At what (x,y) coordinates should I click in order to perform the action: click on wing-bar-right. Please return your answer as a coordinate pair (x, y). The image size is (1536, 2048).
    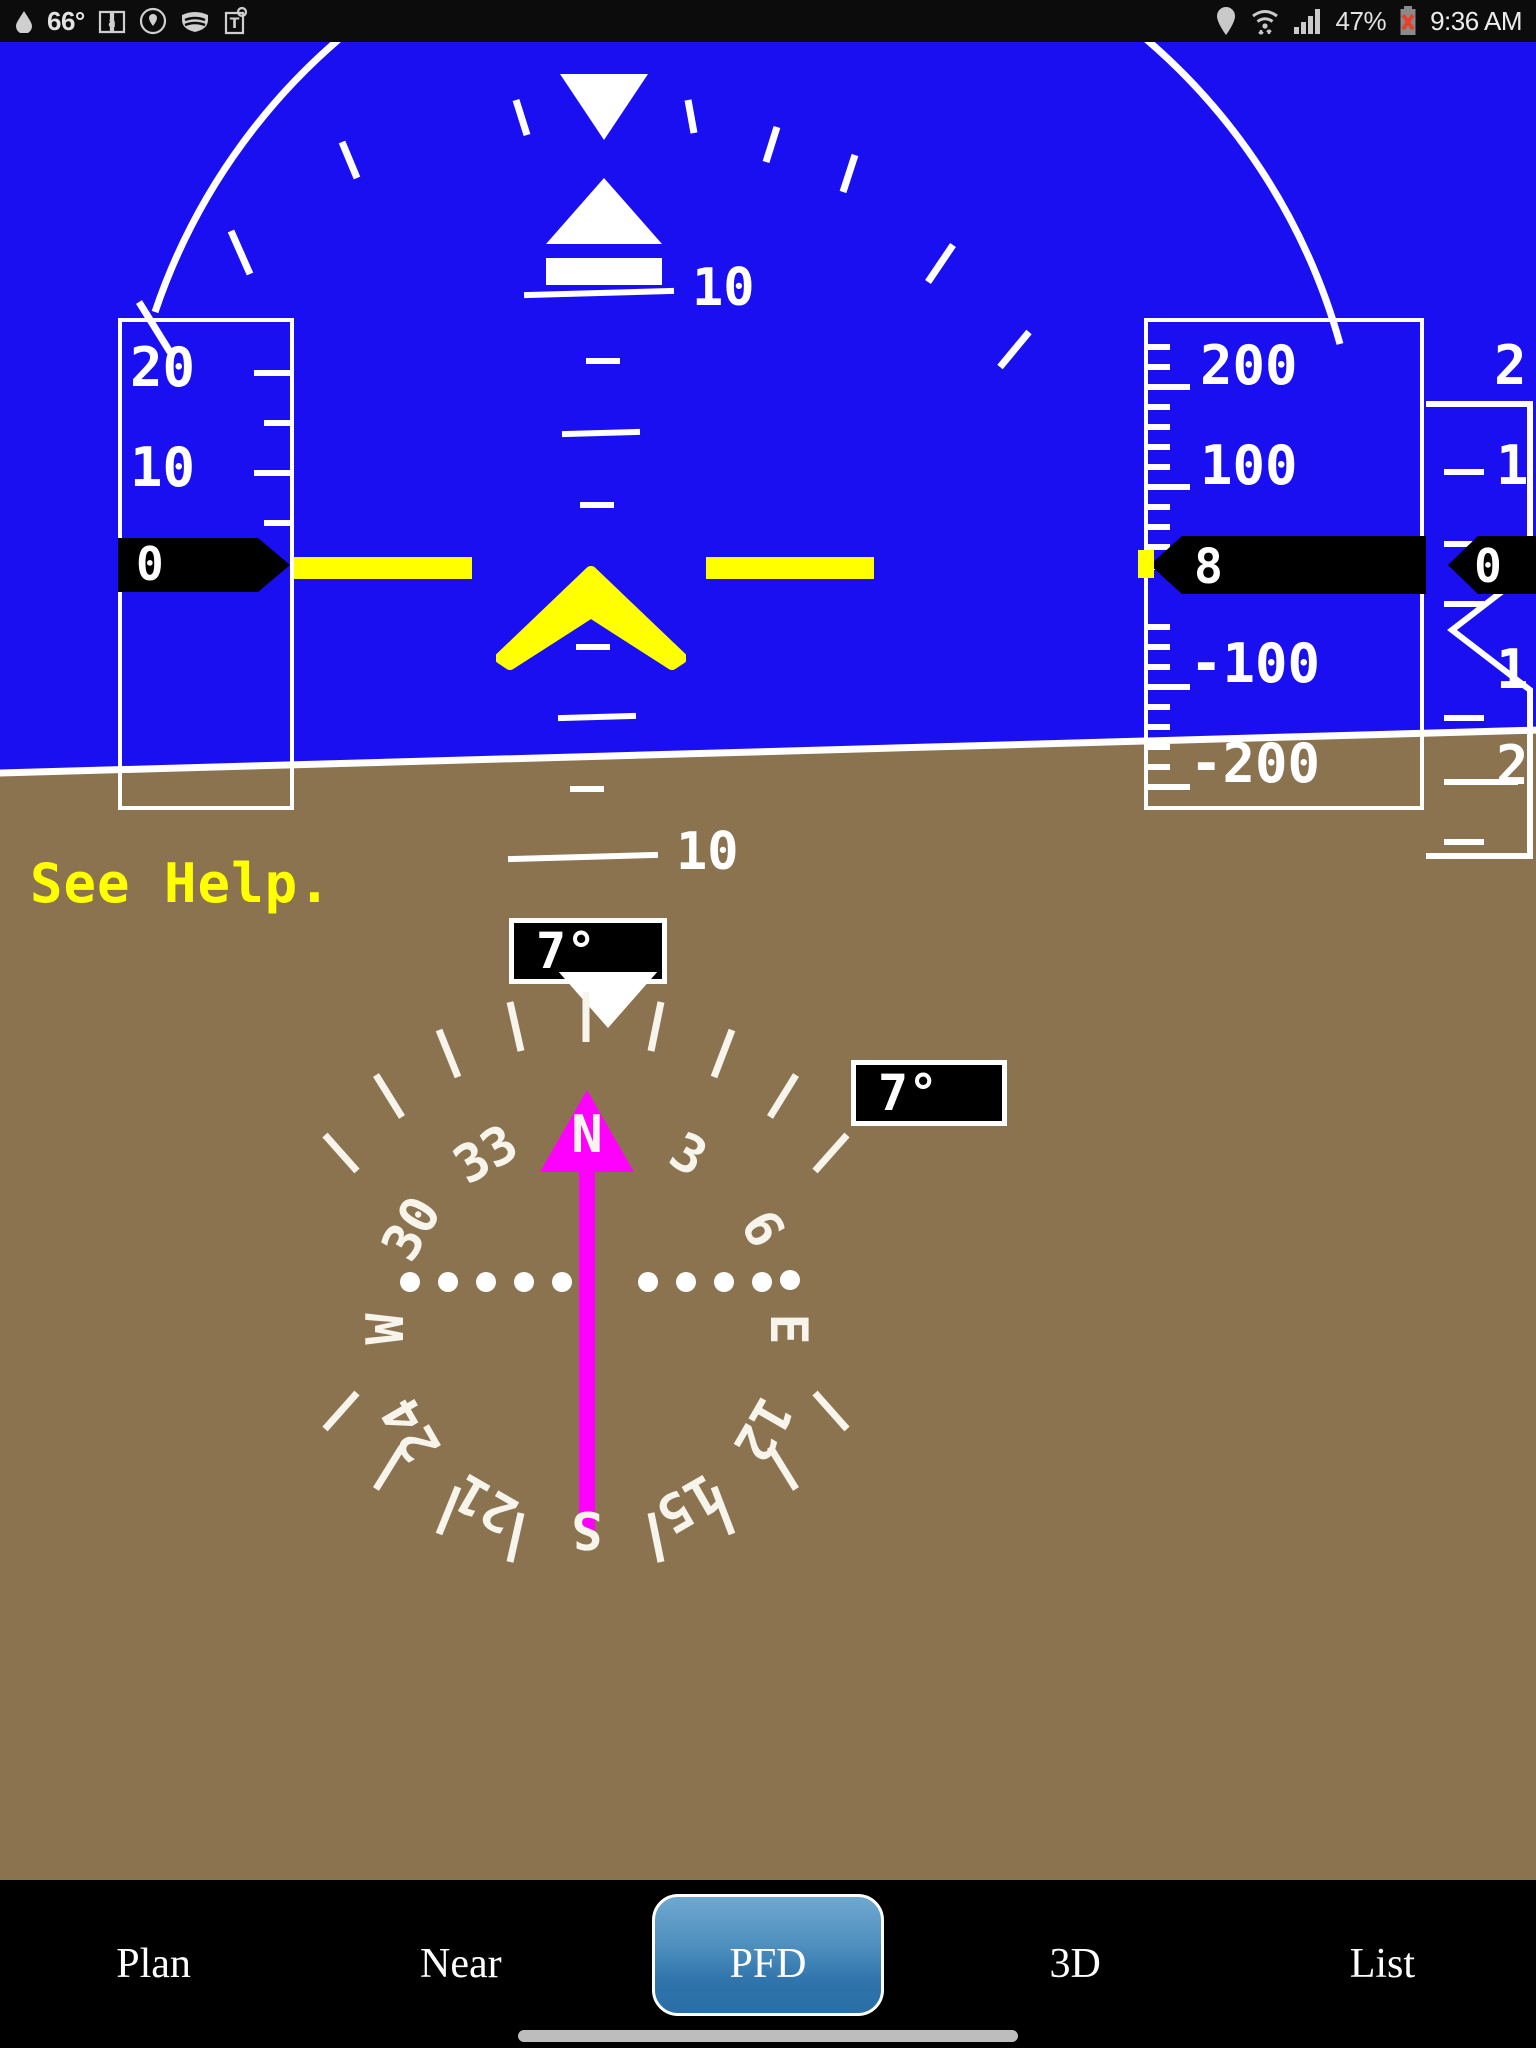
    Looking at the image, I should click on (790, 568).